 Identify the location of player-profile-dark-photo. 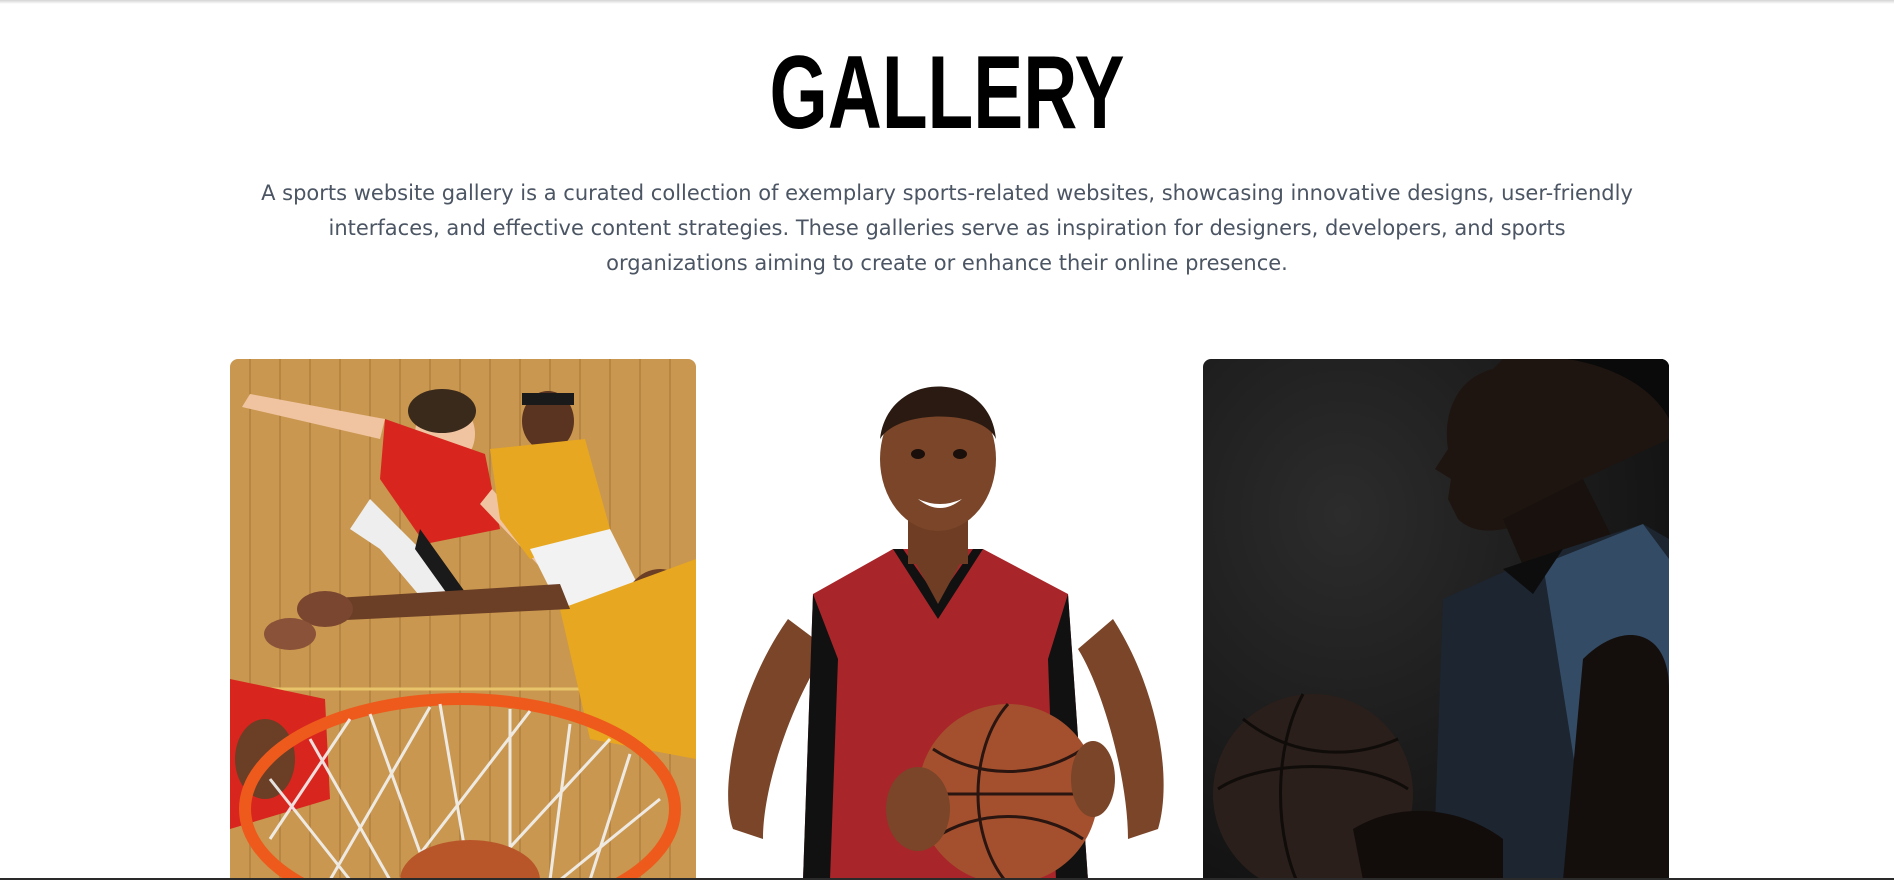
(1436, 619).